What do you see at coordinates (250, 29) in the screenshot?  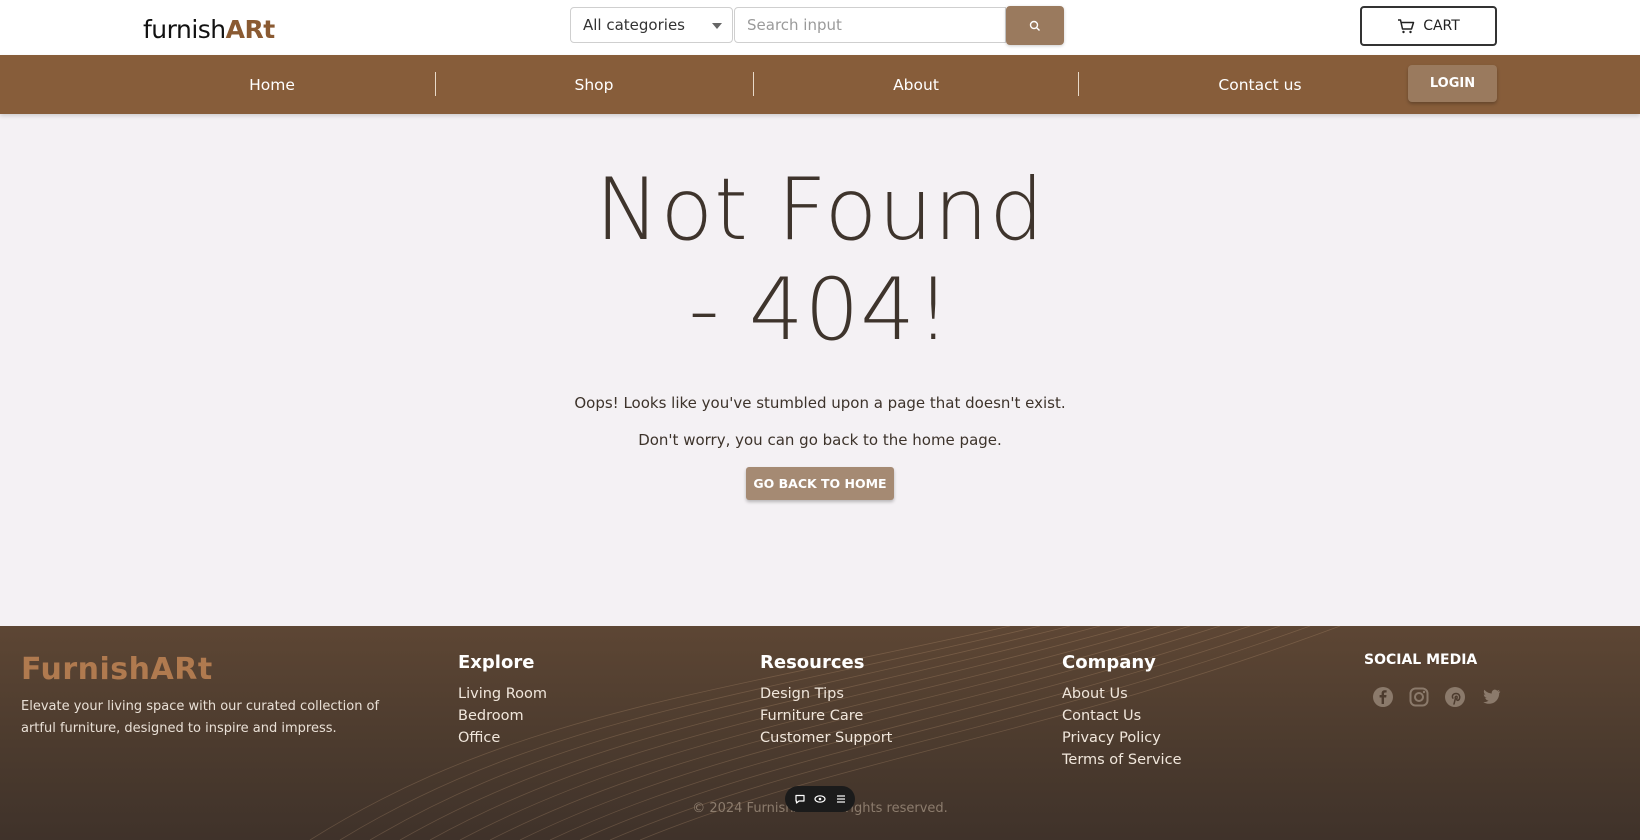 I see `logo-mark: ARt` at bounding box center [250, 29].